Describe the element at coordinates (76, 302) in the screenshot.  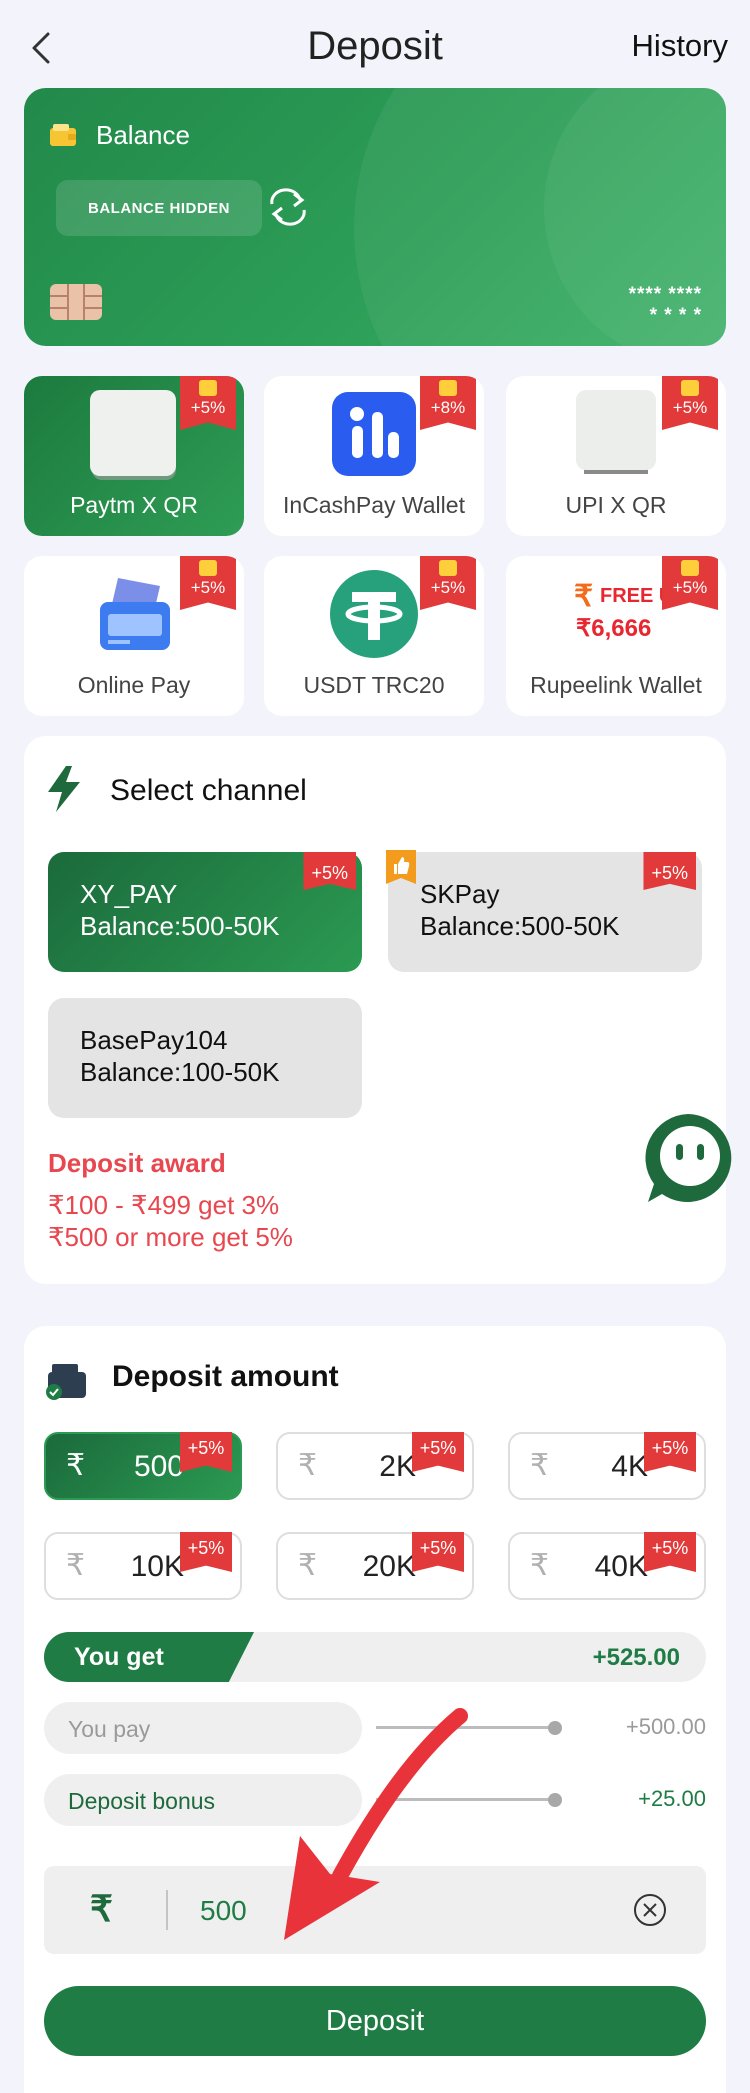
I see `card-chip-icon` at that location.